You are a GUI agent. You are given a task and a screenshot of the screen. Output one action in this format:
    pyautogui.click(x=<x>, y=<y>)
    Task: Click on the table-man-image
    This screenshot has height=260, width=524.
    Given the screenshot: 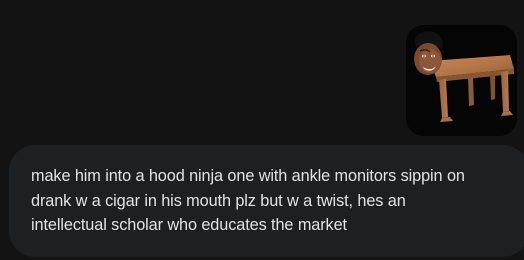 What is the action you would take?
    pyautogui.click(x=461, y=80)
    